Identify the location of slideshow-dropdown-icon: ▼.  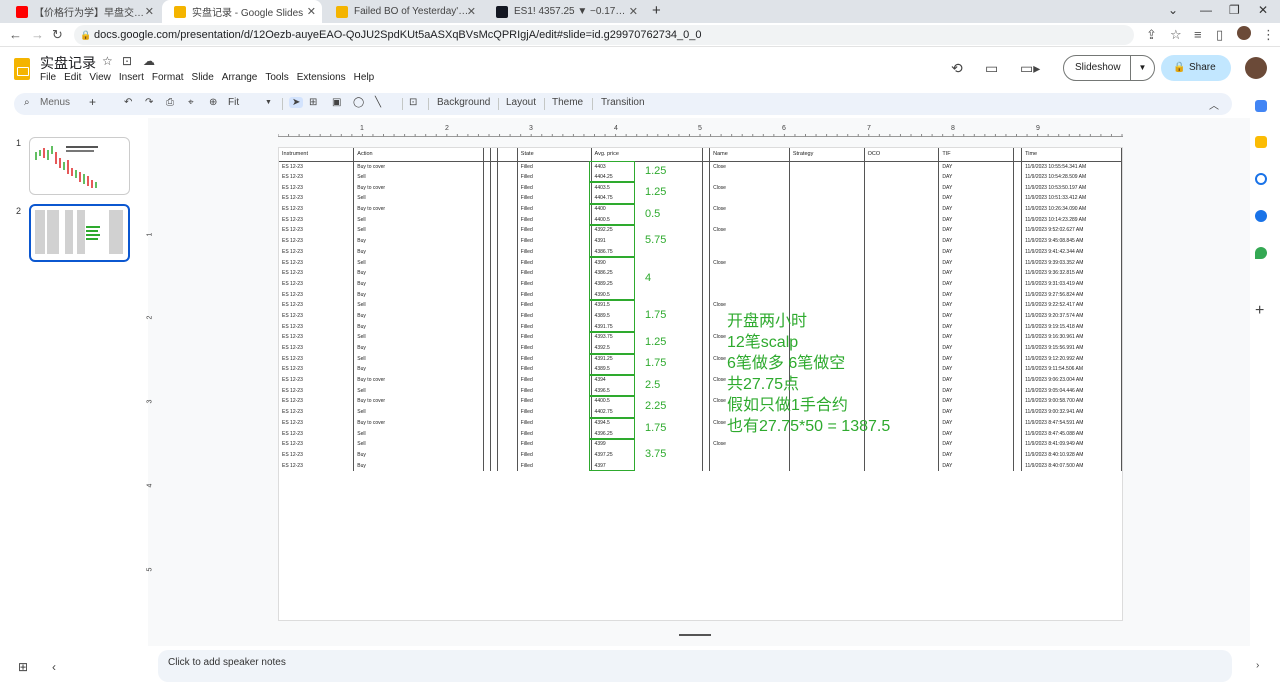
(1142, 68).